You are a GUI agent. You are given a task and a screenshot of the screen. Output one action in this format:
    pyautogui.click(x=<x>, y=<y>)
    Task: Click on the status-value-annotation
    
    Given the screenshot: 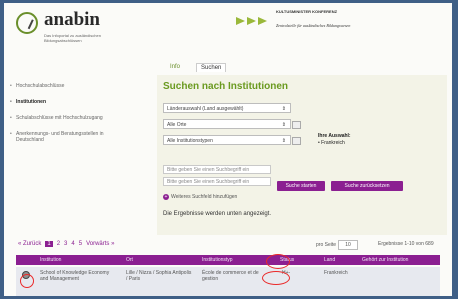 What is the action you would take?
    pyautogui.click(x=276, y=278)
    